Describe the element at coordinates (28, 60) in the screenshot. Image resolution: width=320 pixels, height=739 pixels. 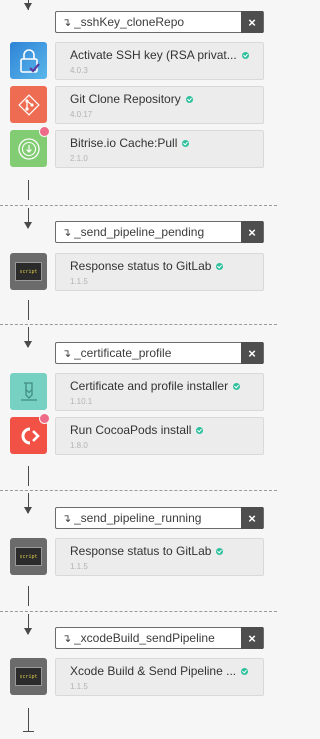
I see `ssh-key-lock-icon` at that location.